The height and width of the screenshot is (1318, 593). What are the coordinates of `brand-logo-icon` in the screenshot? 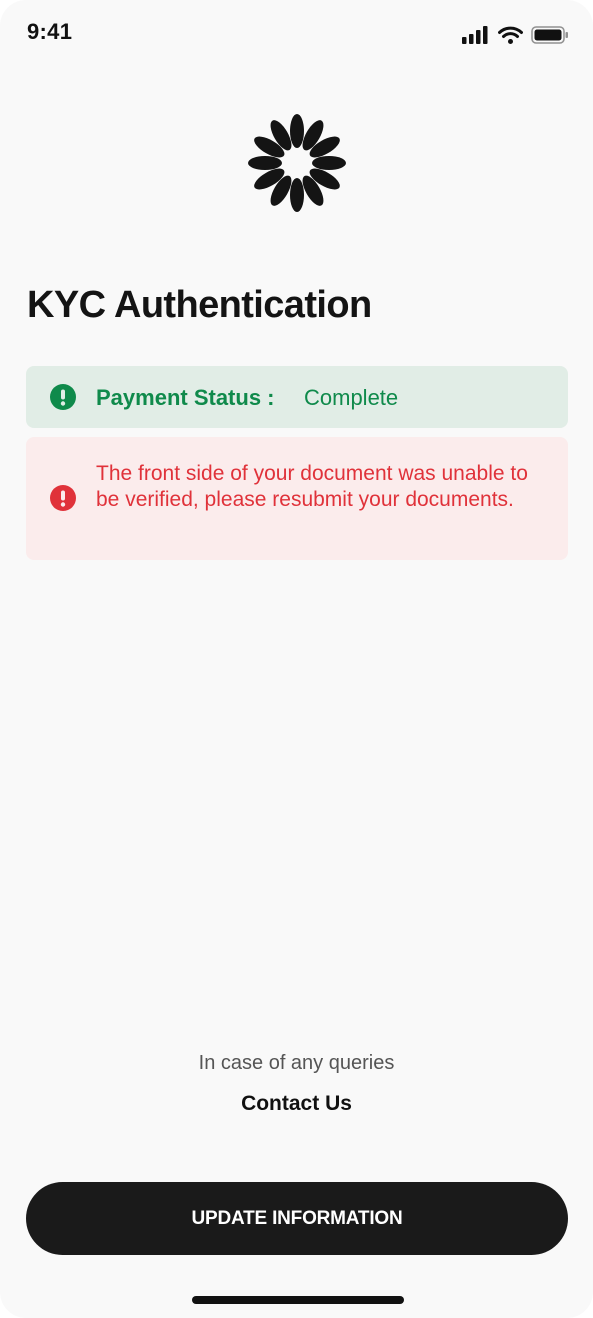 It's located at (297, 163).